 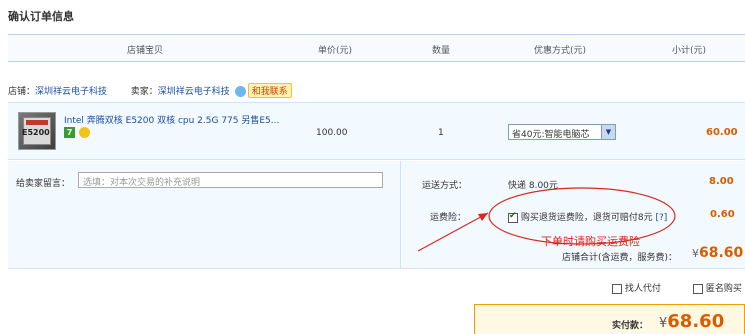 I want to click on thumb-text: E5200, so click(x=36, y=132).